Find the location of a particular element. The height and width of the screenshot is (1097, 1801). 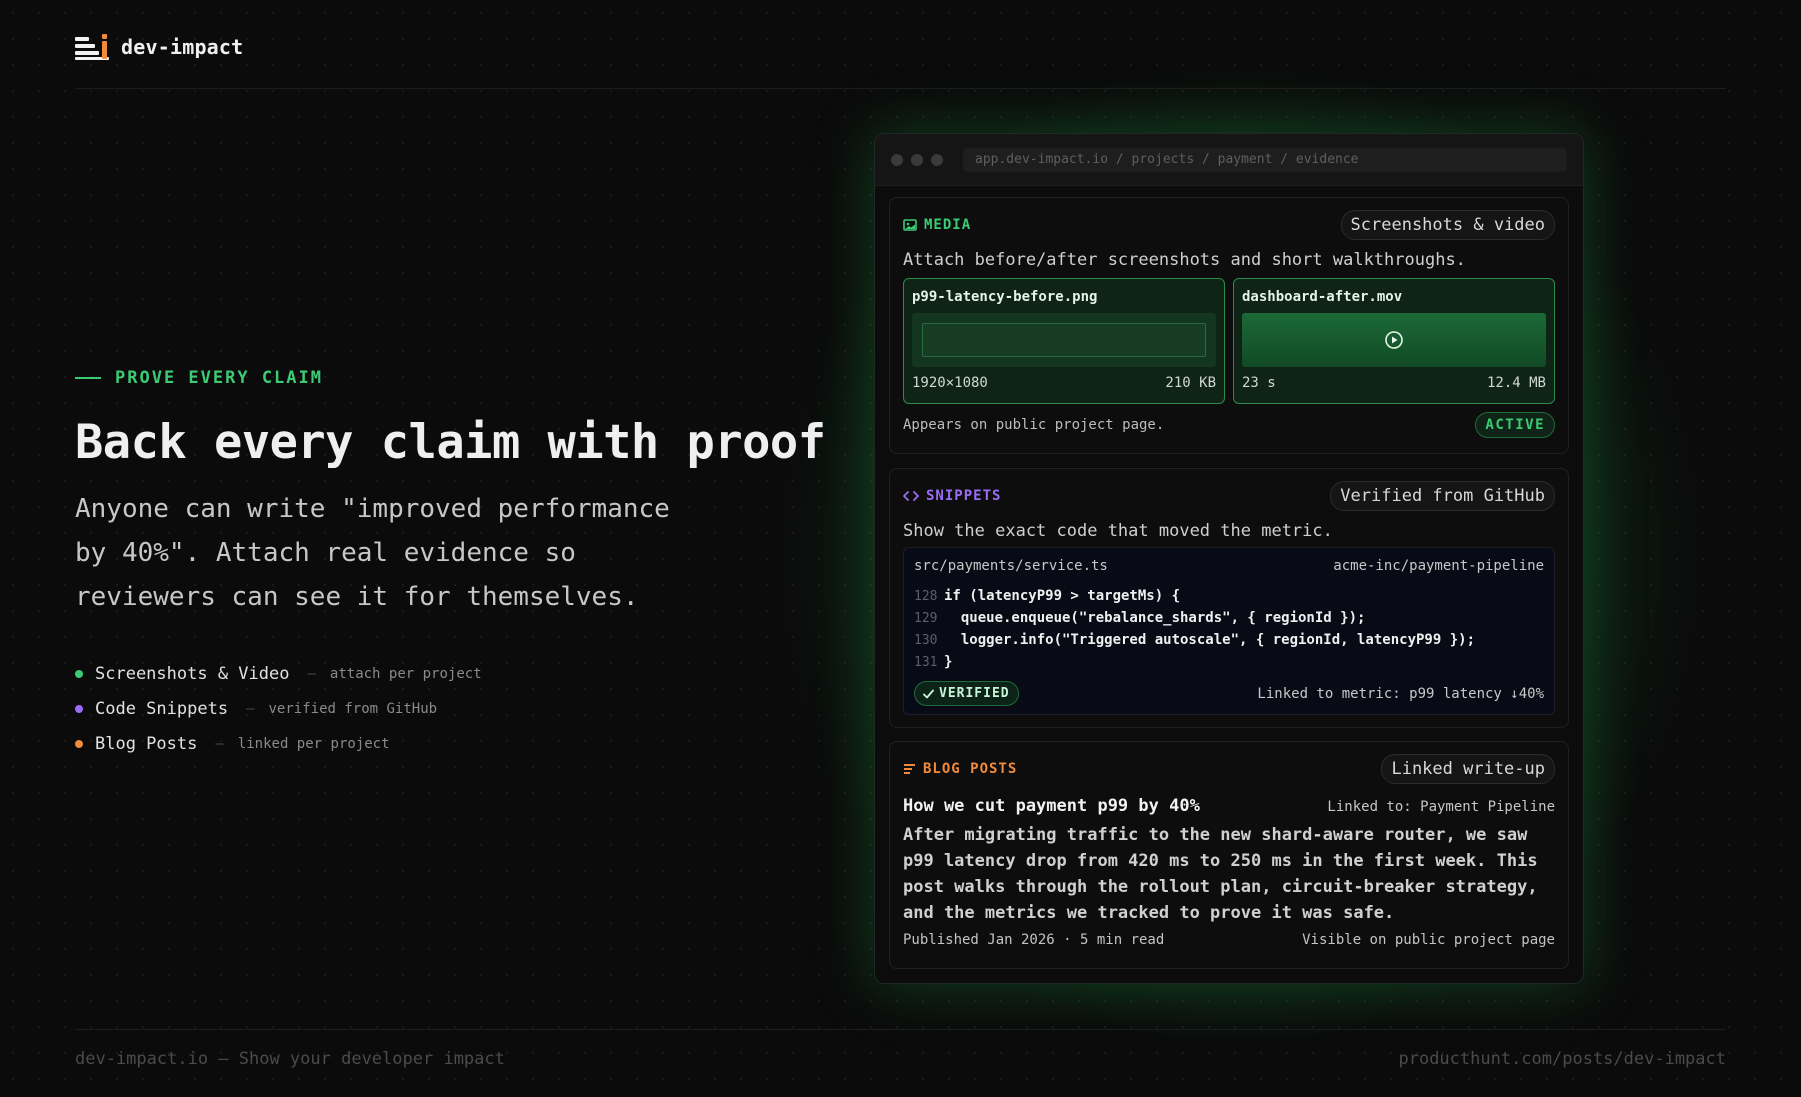

line-number: 129 is located at coordinates (926, 618).